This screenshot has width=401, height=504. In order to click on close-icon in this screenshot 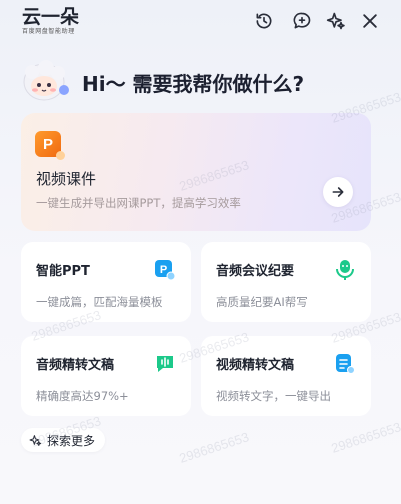, I will do `click(370, 21)`.